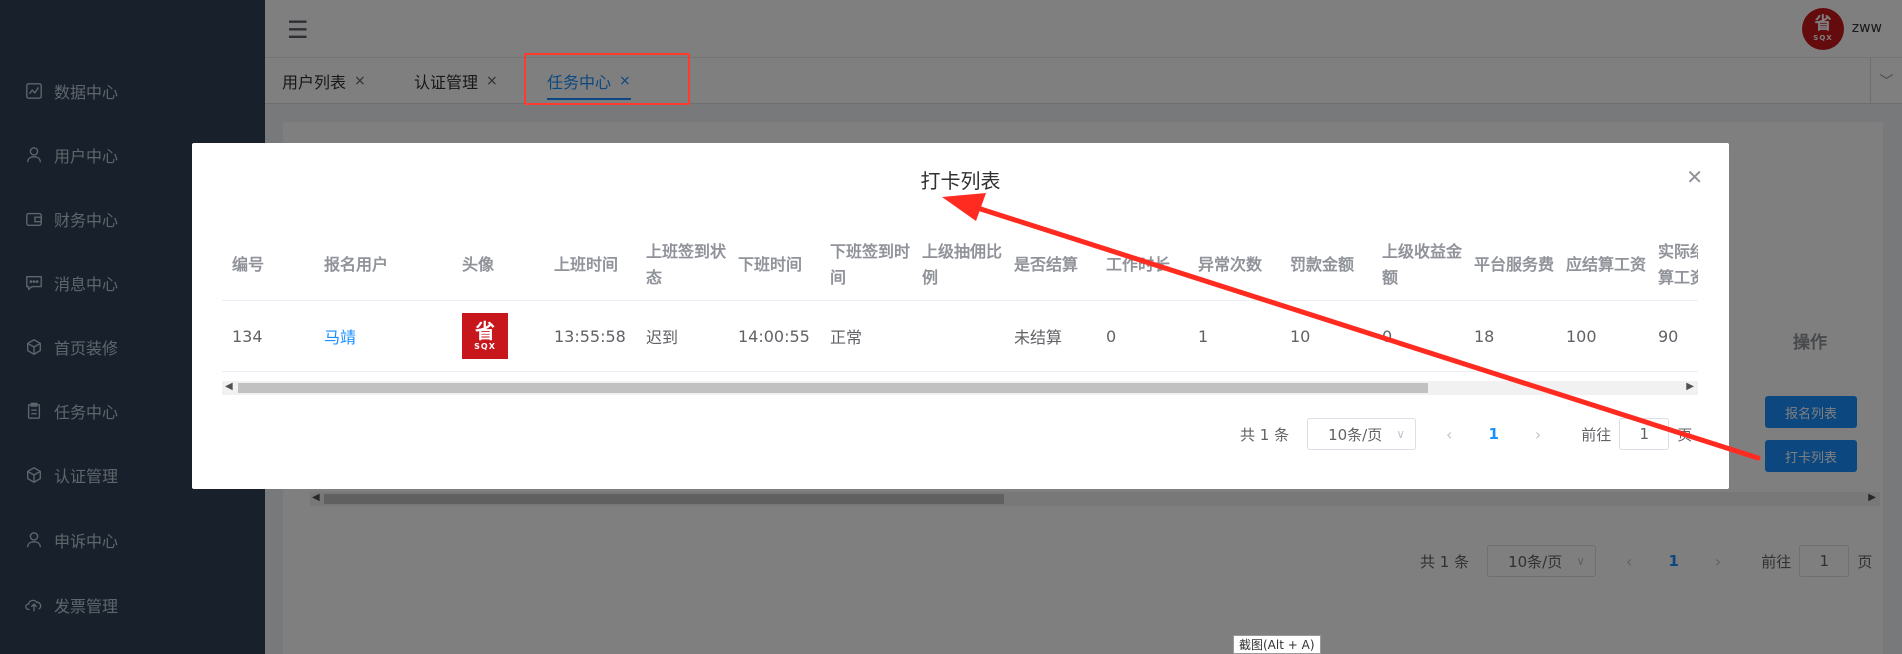 This screenshot has width=1902, height=654. What do you see at coordinates (662, 337) in the screenshot?
I see `cell-start-status: 迟到` at bounding box center [662, 337].